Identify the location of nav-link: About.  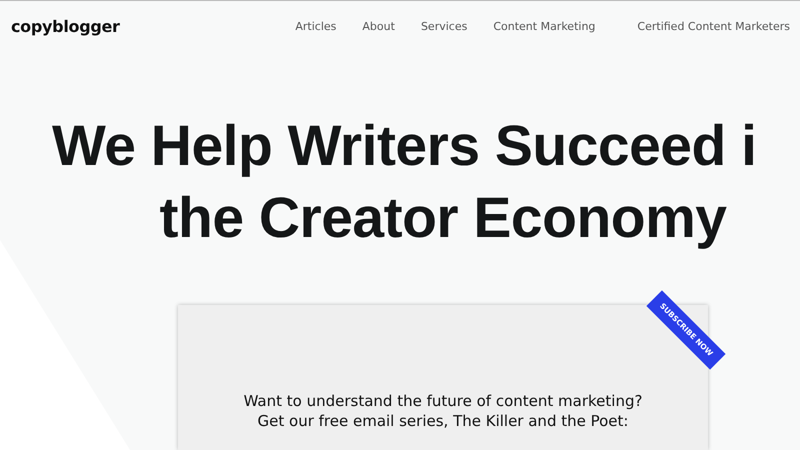
(378, 26).